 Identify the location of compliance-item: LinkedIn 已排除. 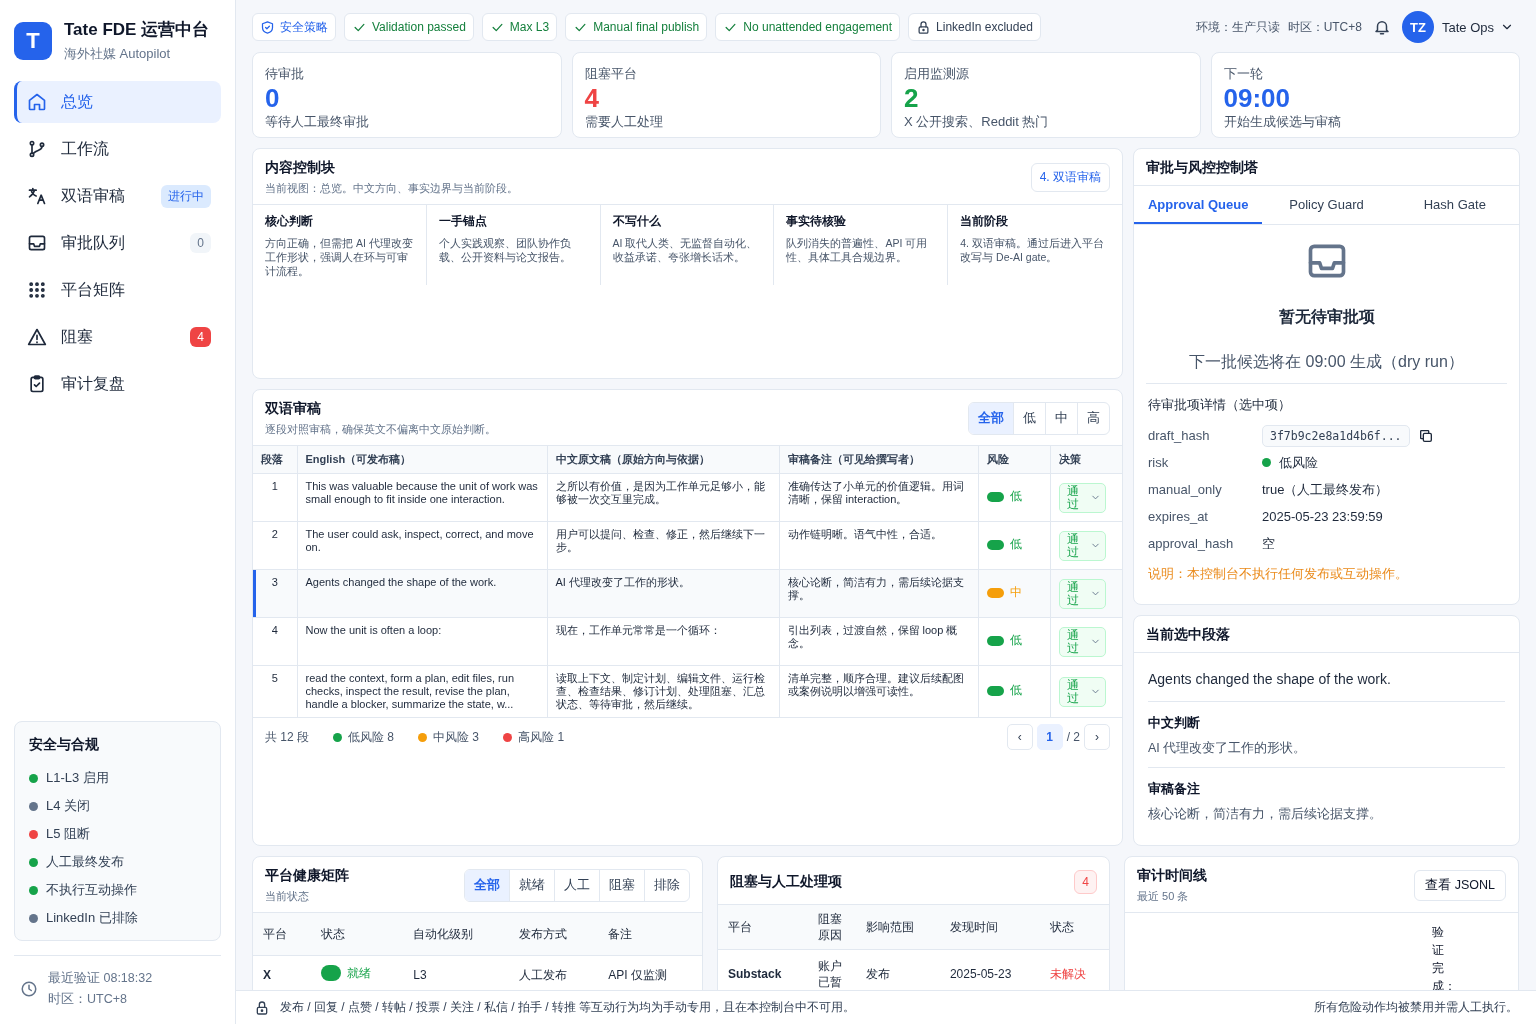
(92, 918).